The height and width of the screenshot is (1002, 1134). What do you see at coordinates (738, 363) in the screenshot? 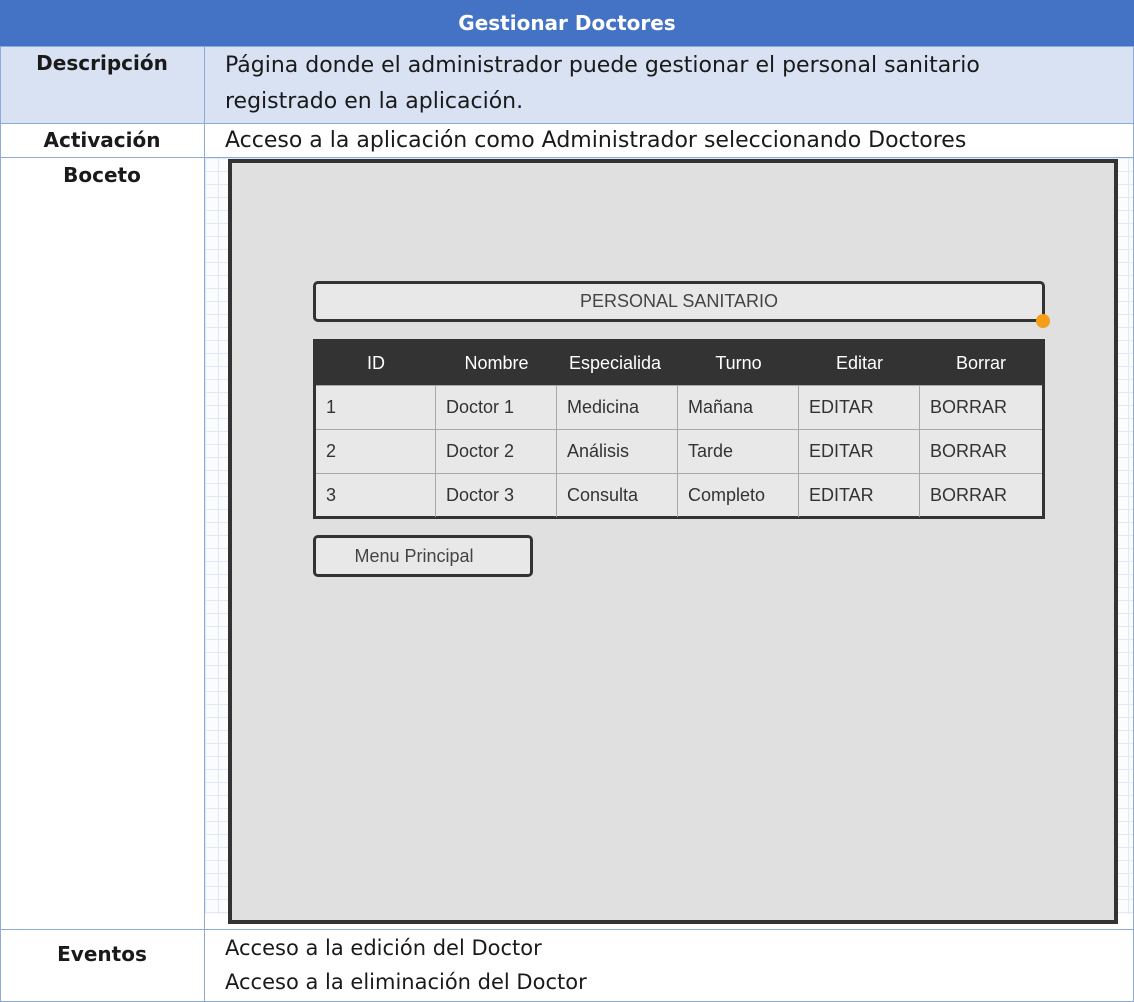
I see `column-header-turno: Turno` at bounding box center [738, 363].